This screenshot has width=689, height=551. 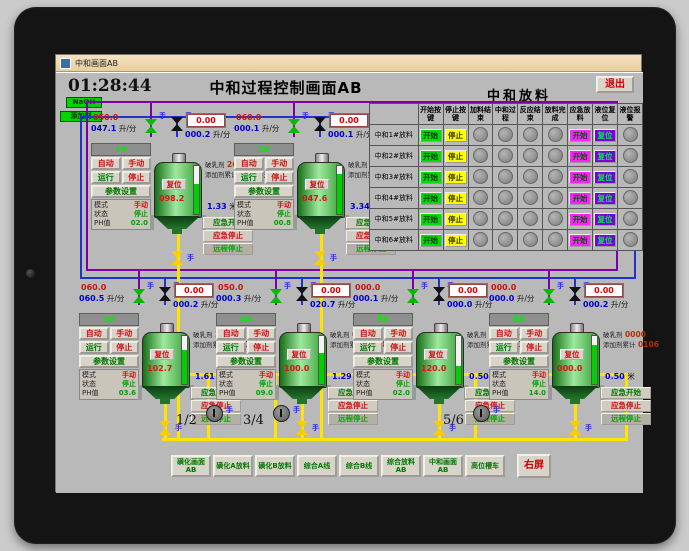 What do you see at coordinates (414, 392) in the screenshot?
I see `tank-leg` at bounding box center [414, 392].